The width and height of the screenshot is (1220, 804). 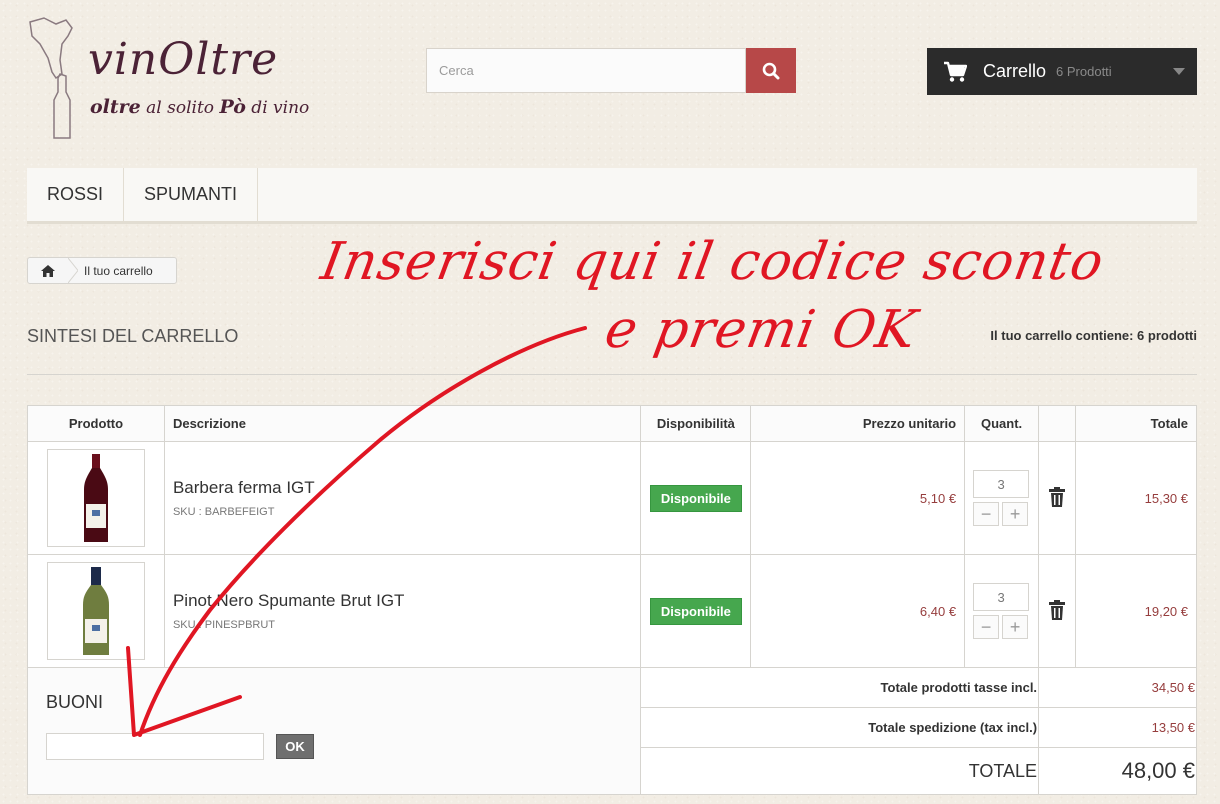 What do you see at coordinates (96, 423) in the screenshot?
I see `header-product: Prodotto` at bounding box center [96, 423].